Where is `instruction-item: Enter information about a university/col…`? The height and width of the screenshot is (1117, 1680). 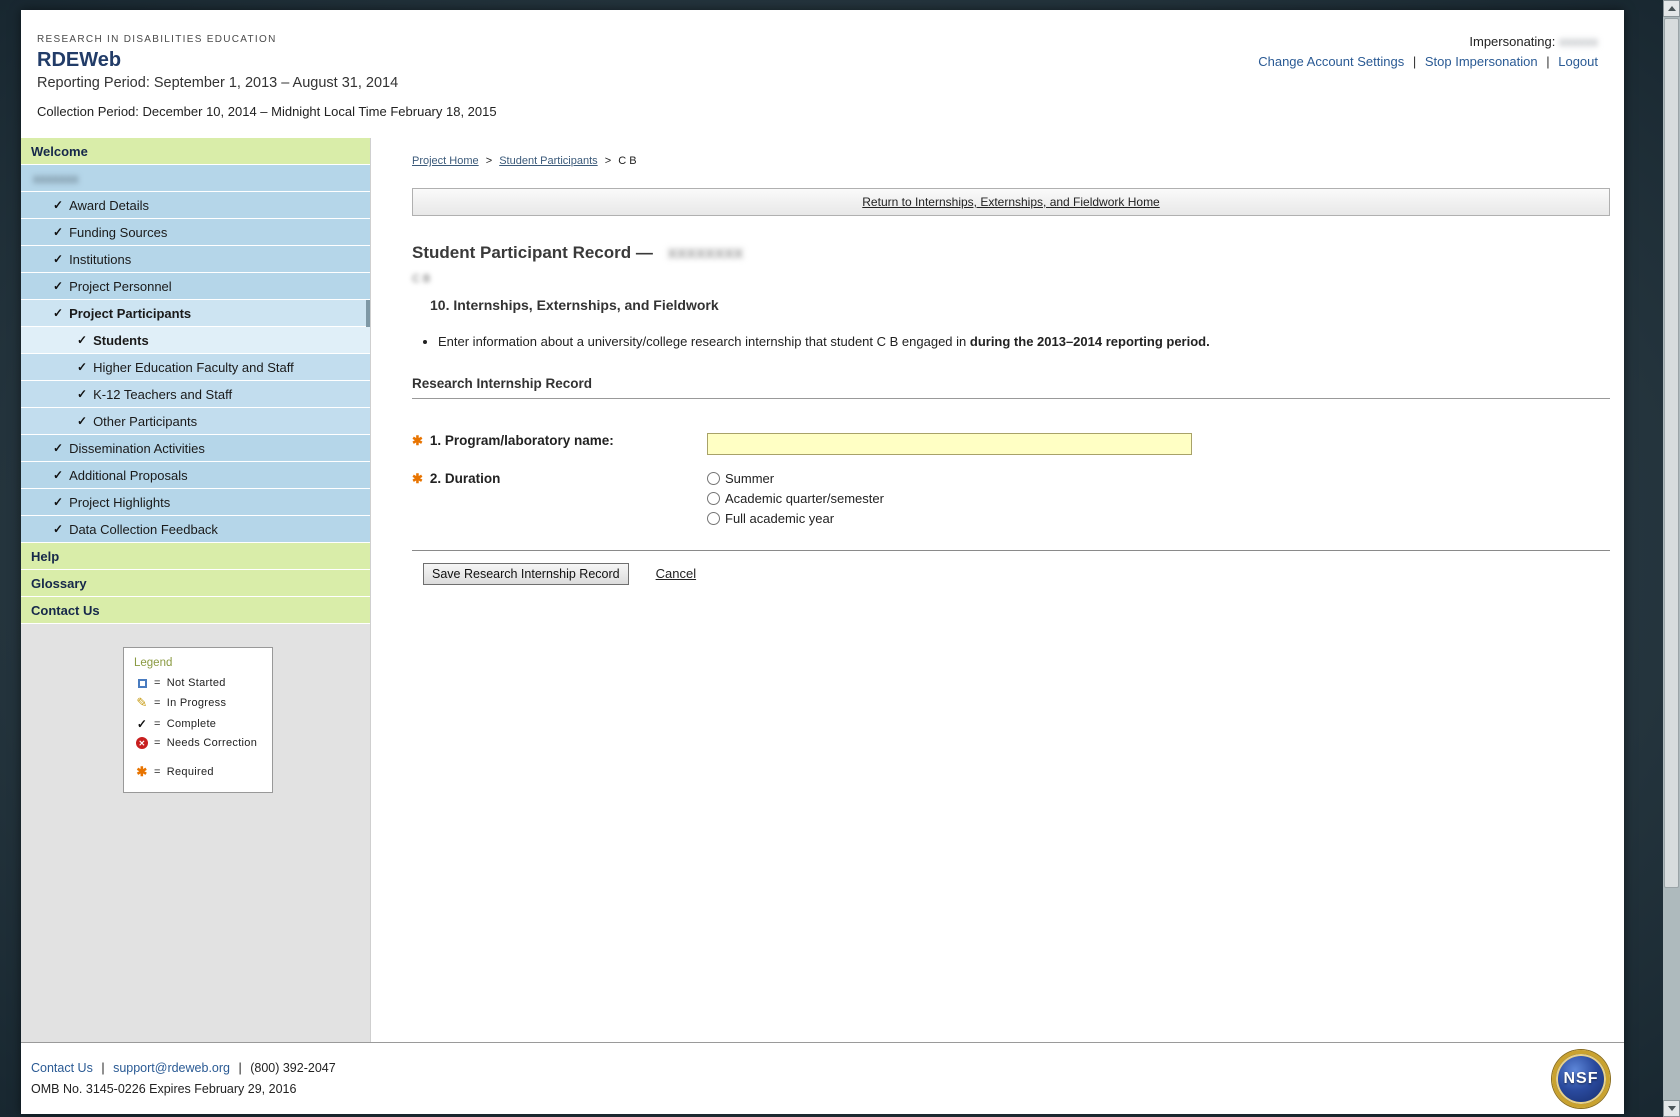
instruction-item: Enter information about a university/col… is located at coordinates (1024, 342).